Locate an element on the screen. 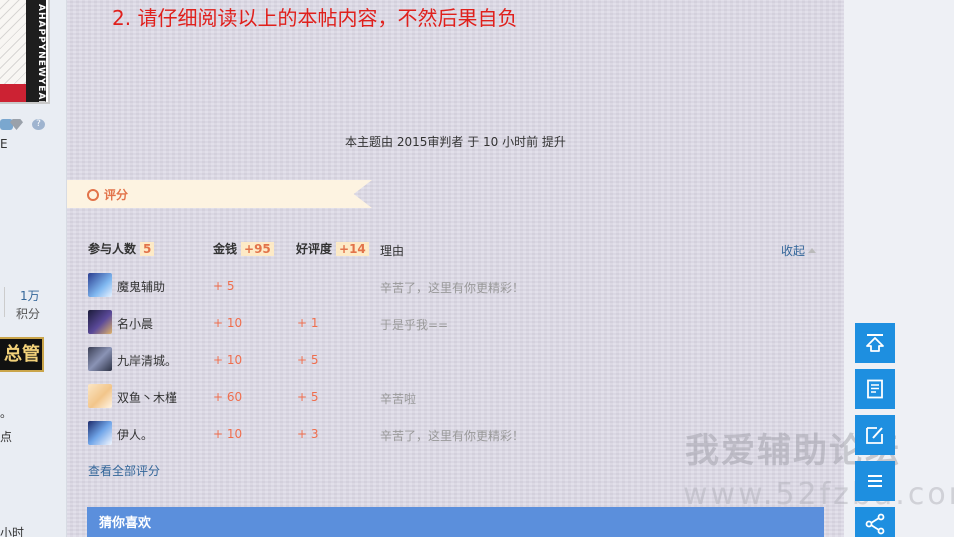  back-to-top-icon is located at coordinates (875, 343).